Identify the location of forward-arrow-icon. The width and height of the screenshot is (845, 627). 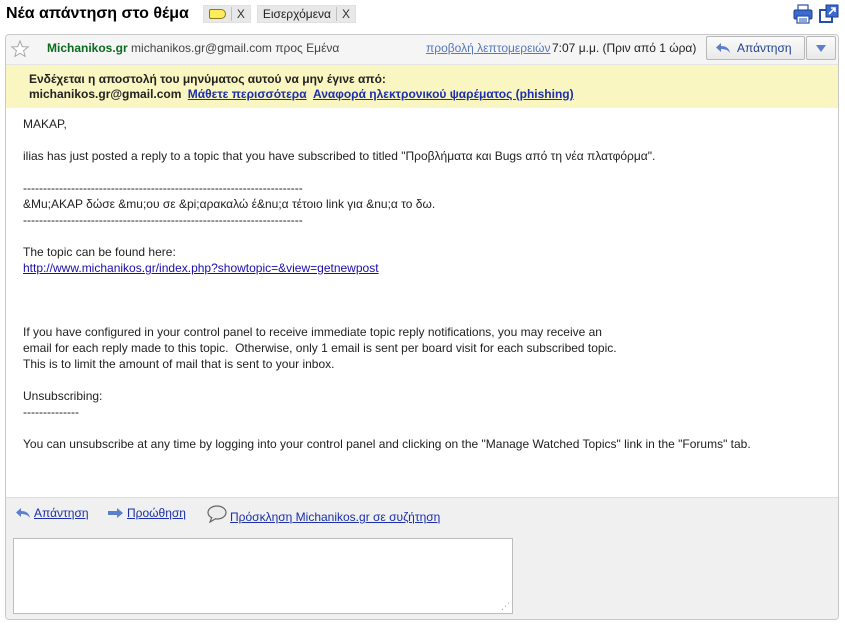
(115, 513).